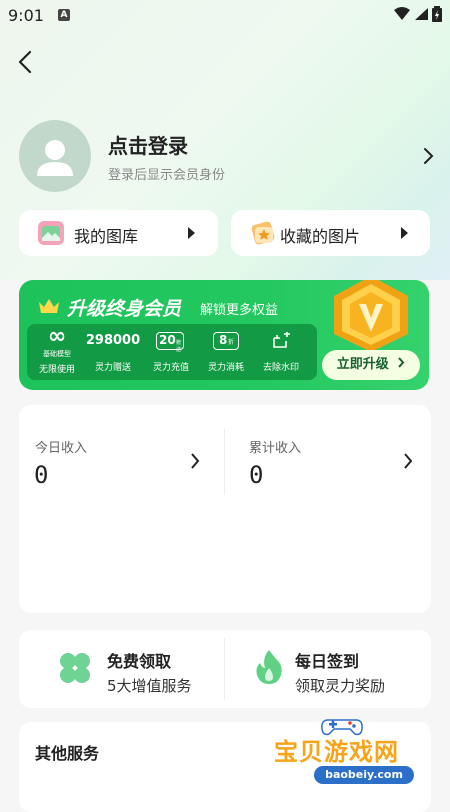  What do you see at coordinates (106, 236) in the screenshot?
I see `my-gallery-label: 我的图库` at bounding box center [106, 236].